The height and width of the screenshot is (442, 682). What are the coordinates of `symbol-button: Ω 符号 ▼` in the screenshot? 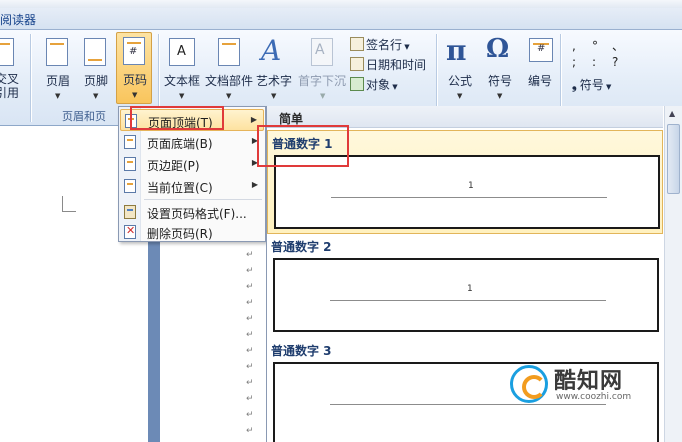 It's located at (500, 69).